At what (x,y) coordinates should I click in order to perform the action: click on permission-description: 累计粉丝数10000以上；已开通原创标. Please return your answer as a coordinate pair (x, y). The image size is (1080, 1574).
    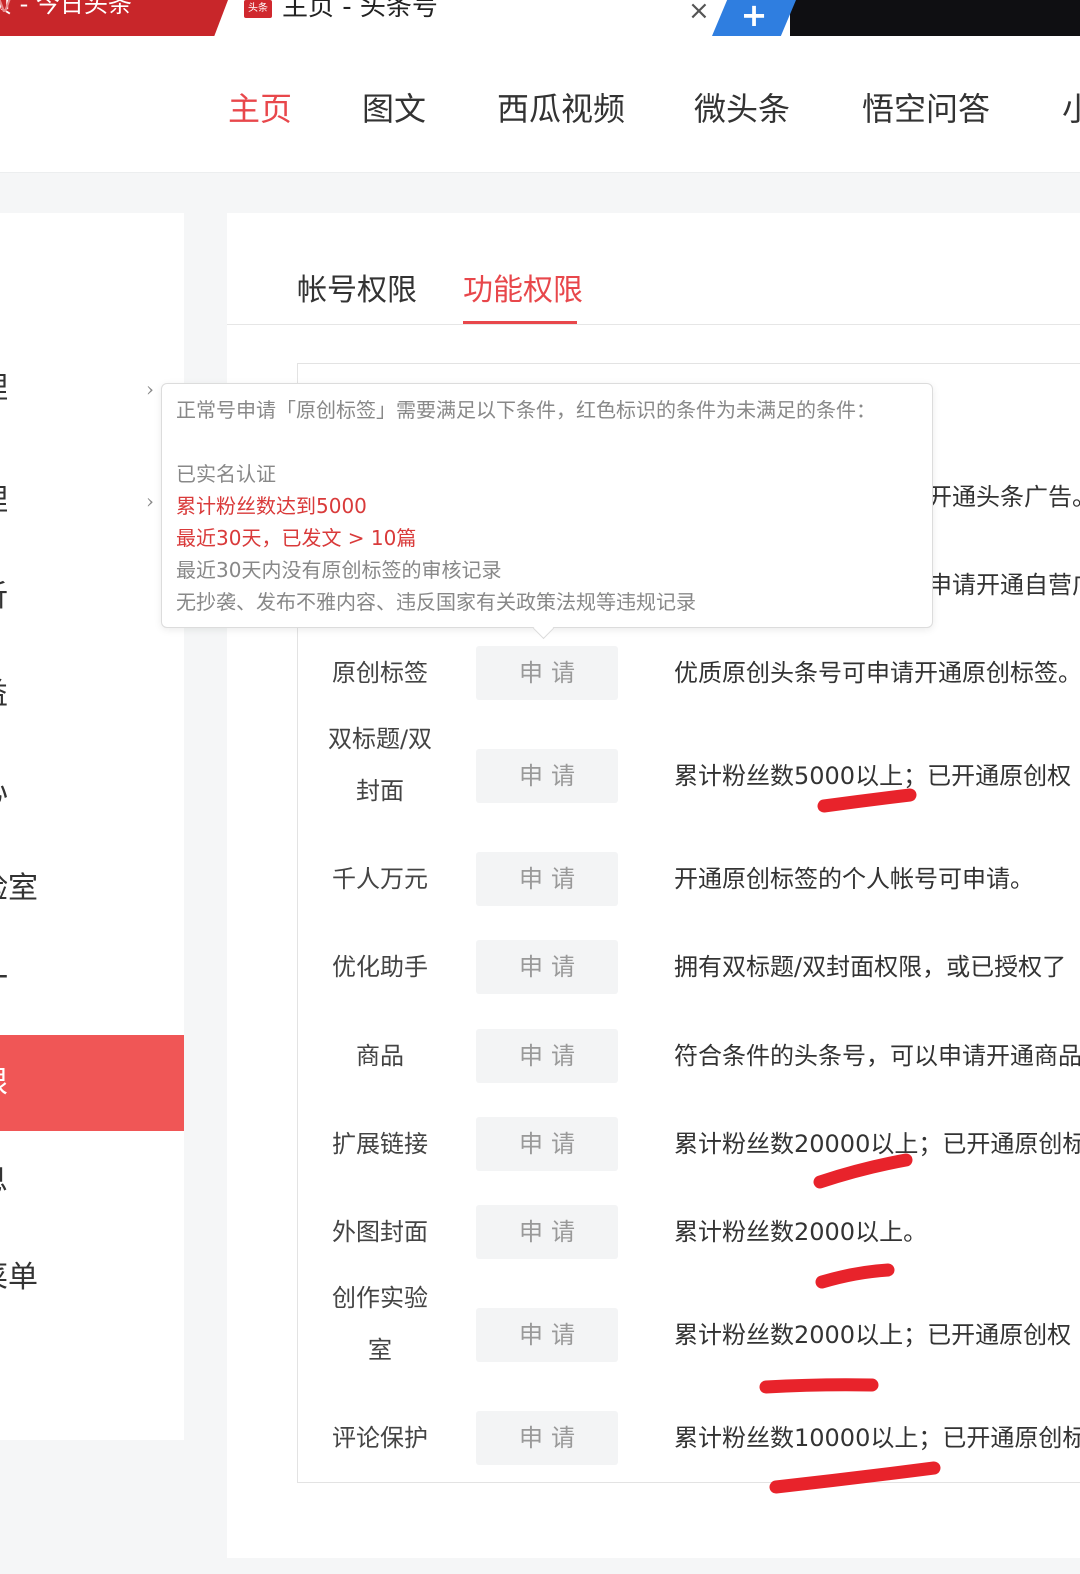
    Looking at the image, I should click on (877, 1438).